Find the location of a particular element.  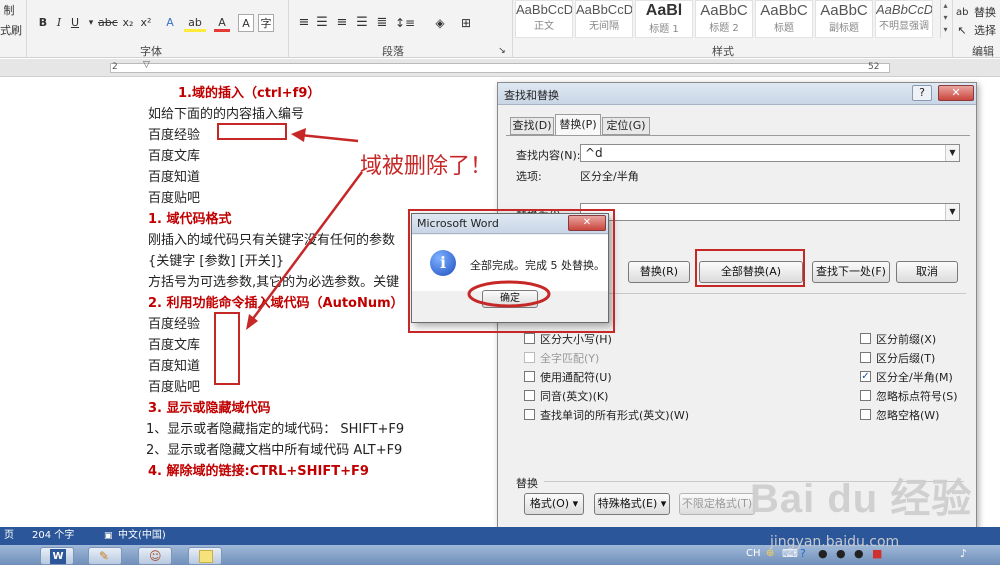

status-words: 204 个字 is located at coordinates (53, 536).